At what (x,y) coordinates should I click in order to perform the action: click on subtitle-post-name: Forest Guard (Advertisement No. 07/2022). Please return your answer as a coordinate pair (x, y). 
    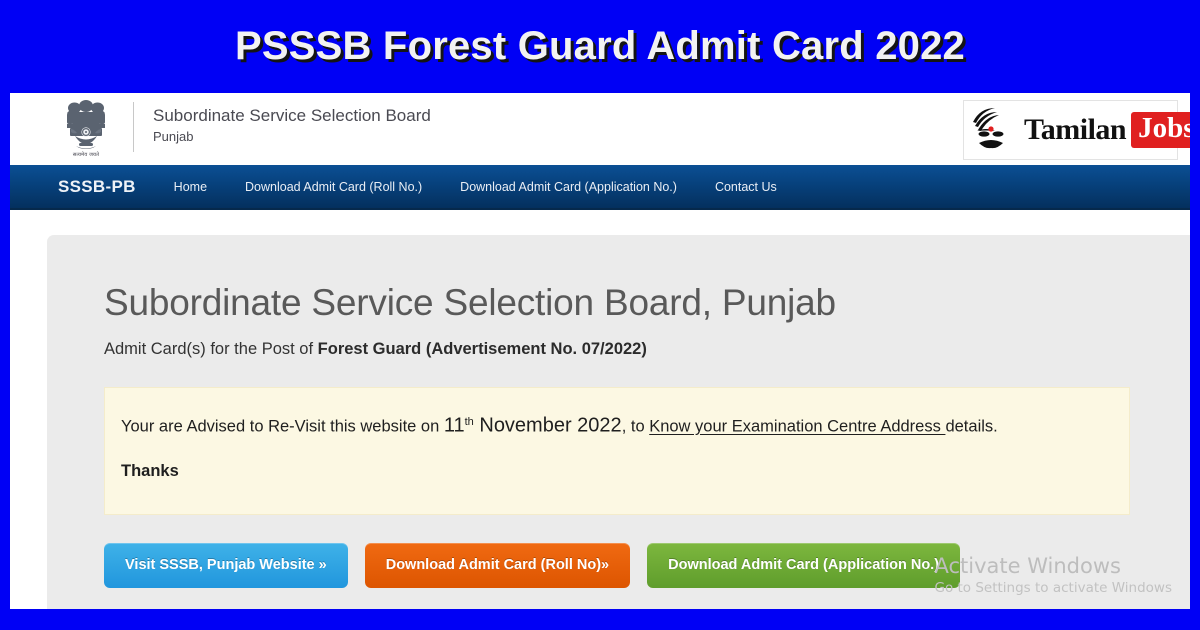
    Looking at the image, I should click on (482, 349).